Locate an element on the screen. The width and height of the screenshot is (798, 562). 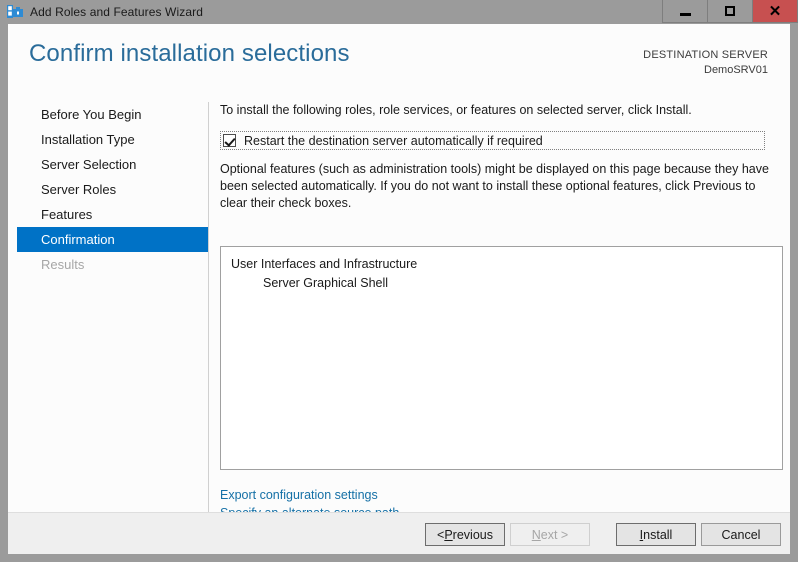
install-button-rest: nstall is located at coordinates (658, 534).